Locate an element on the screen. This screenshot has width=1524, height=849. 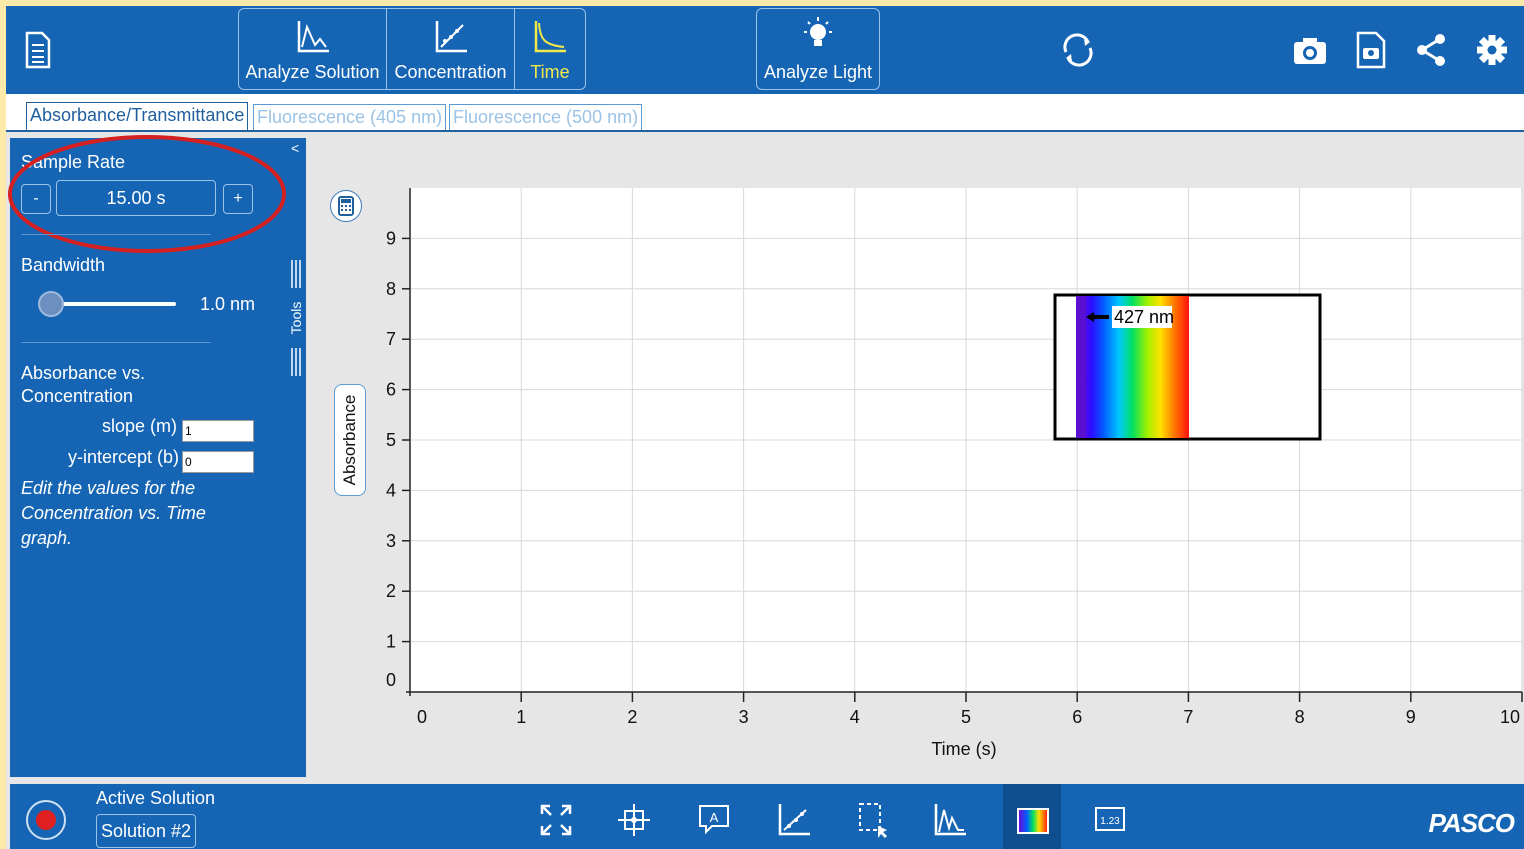
crosshair-icon is located at coordinates (634, 820).